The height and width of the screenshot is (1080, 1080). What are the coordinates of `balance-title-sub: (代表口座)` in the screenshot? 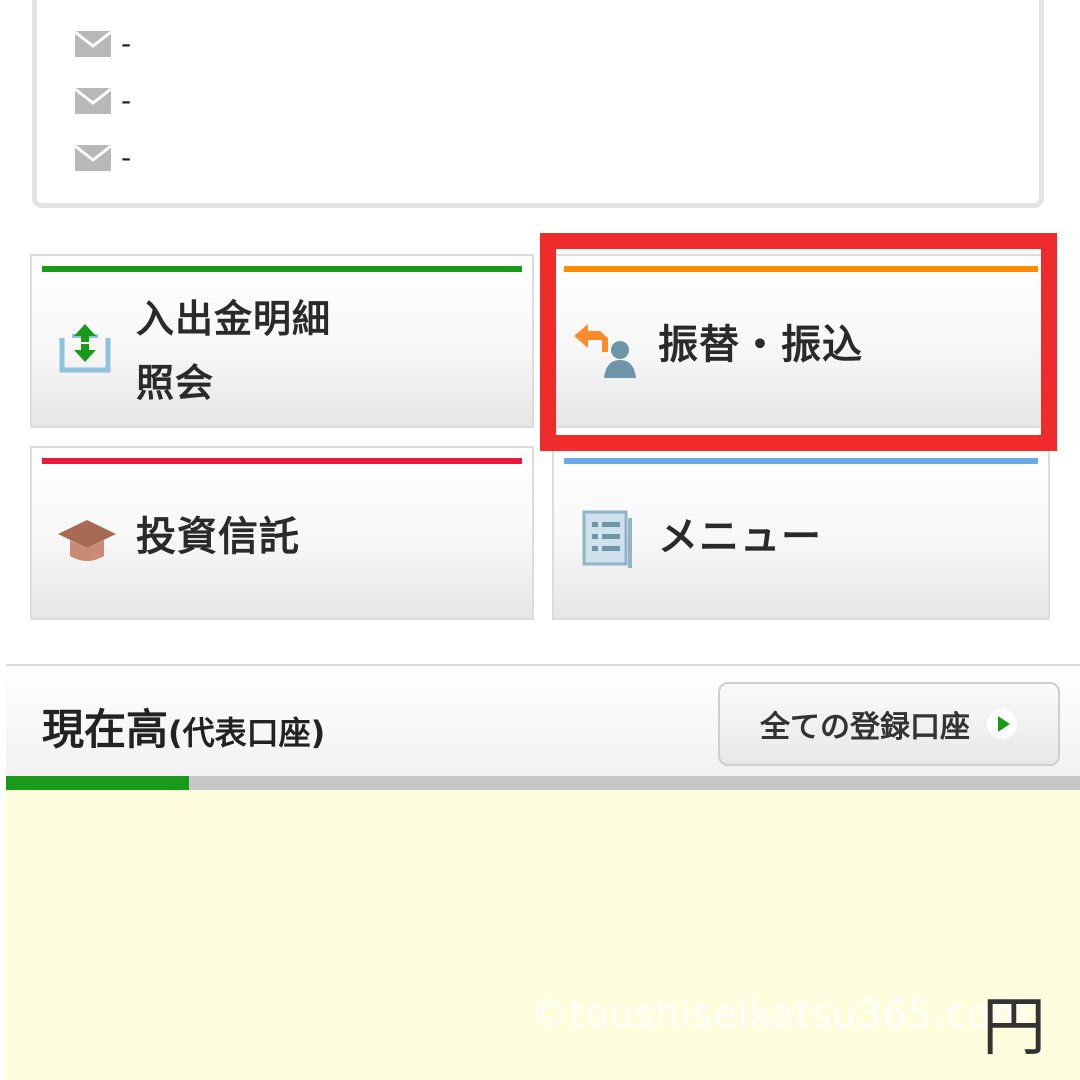 It's located at (247, 733).